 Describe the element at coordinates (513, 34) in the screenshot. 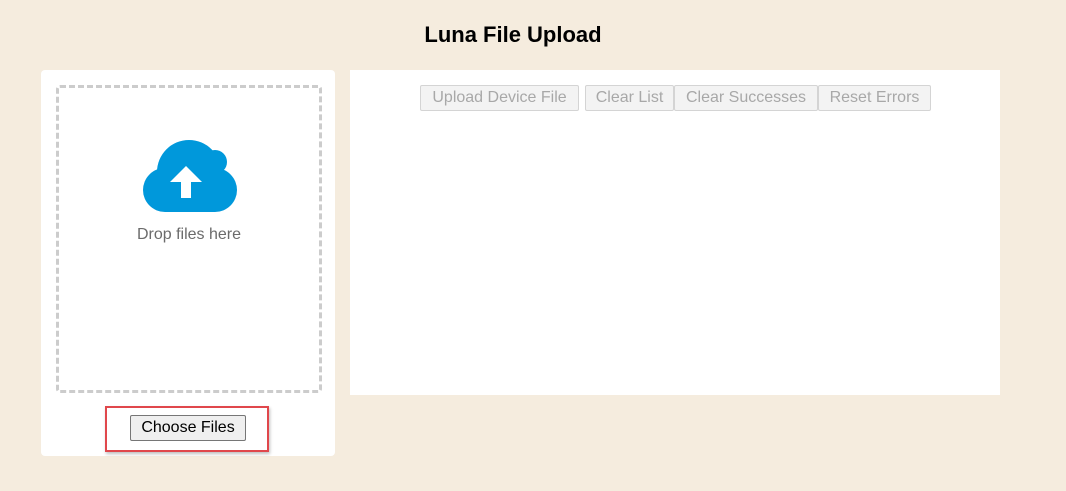

I see `page-title: Luna File Upload` at that location.